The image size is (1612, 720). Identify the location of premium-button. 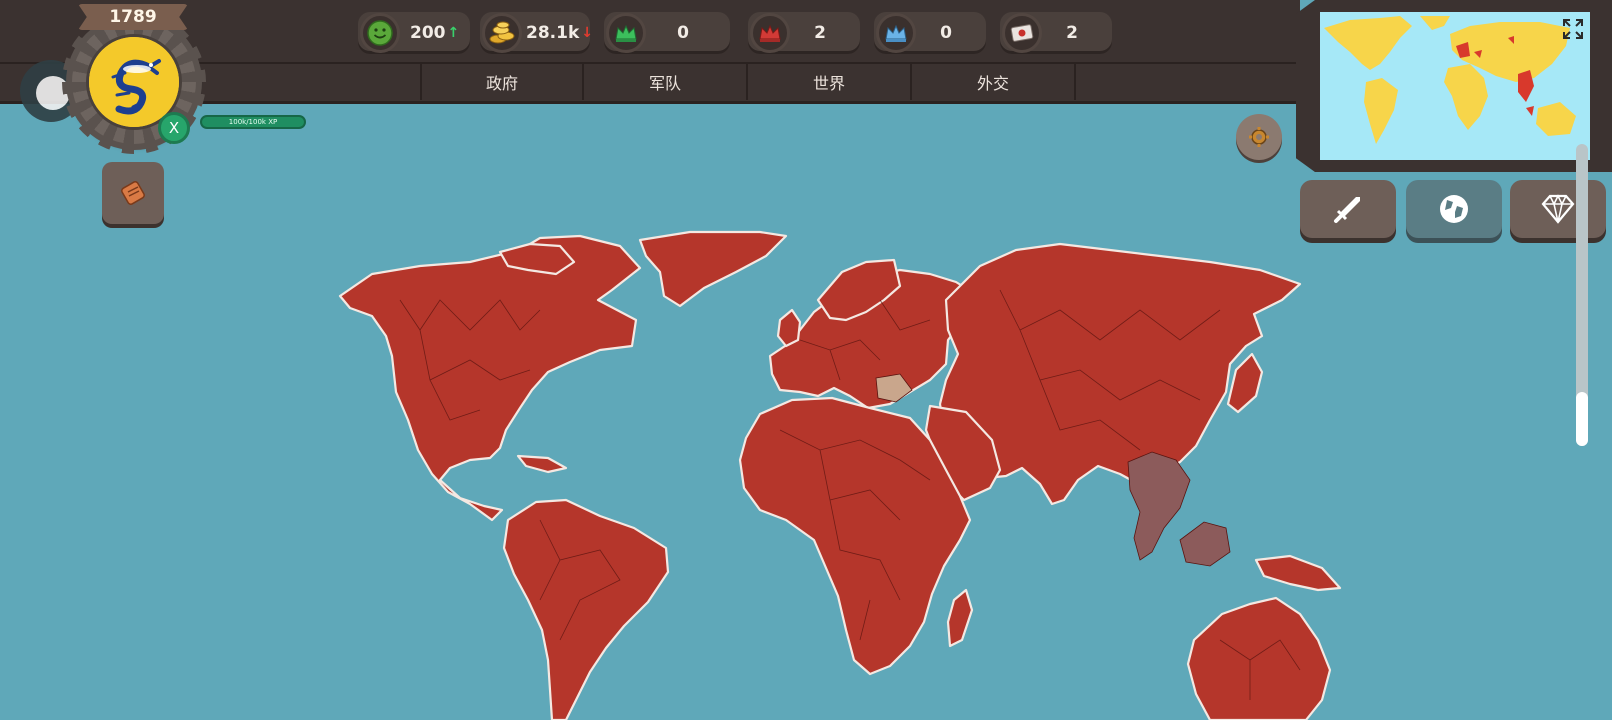
(1558, 209).